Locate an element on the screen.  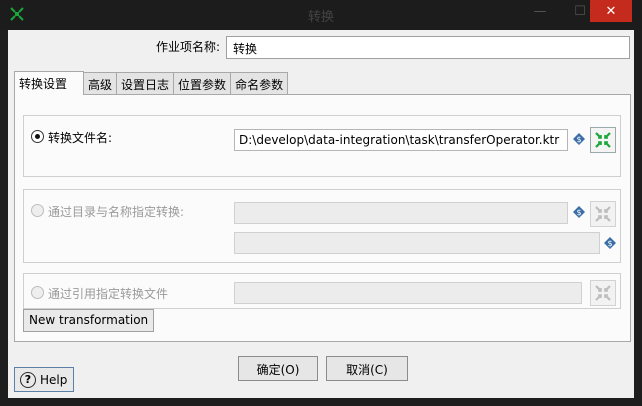
job-name-input: 转换 is located at coordinates (428, 47).